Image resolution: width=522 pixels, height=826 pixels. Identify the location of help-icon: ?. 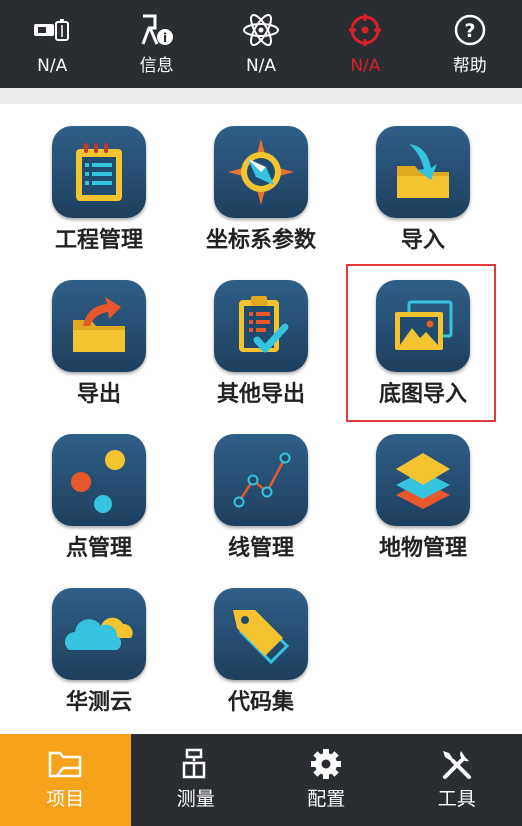
(470, 30).